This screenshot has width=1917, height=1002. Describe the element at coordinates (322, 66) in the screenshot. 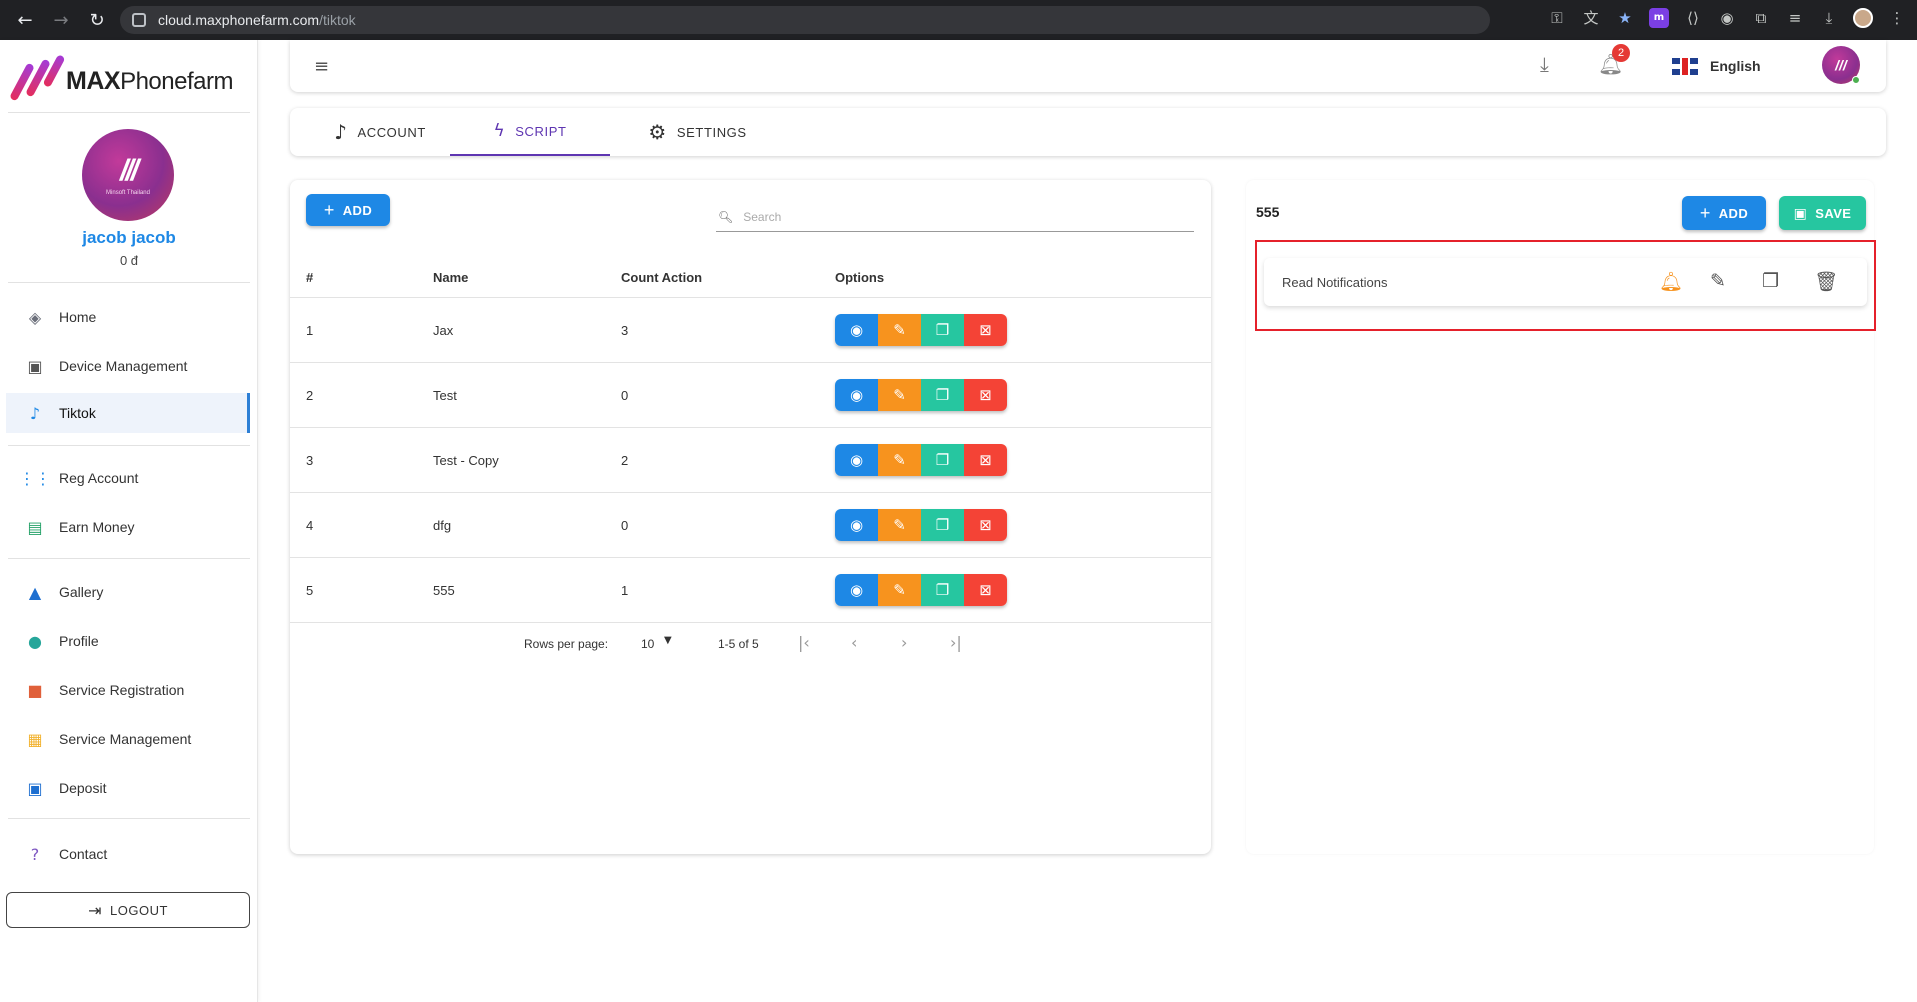

I see `menu-toggle-icon: ≡` at that location.